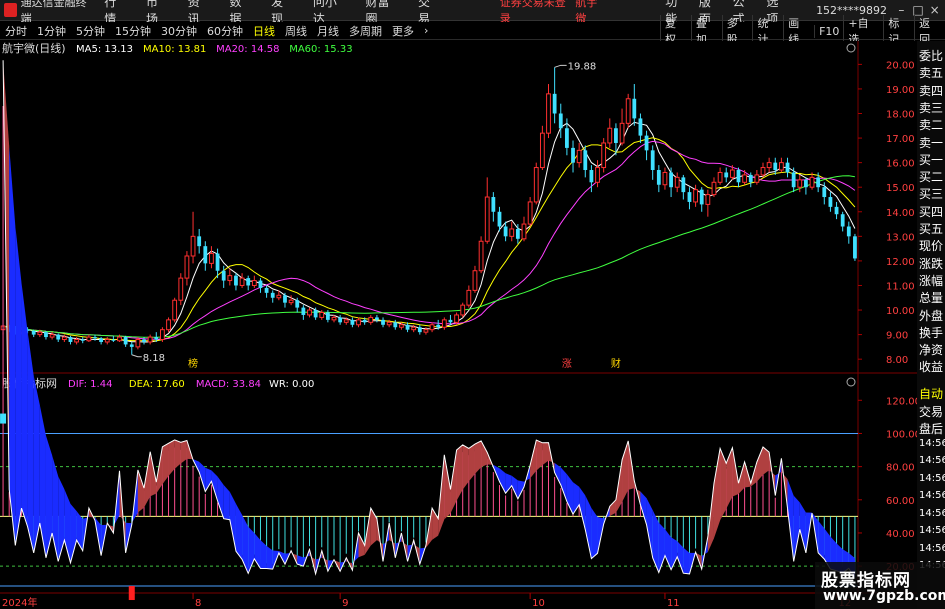 The height and width of the screenshot is (609, 945). I want to click on period-tab: 周线, so click(296, 31).